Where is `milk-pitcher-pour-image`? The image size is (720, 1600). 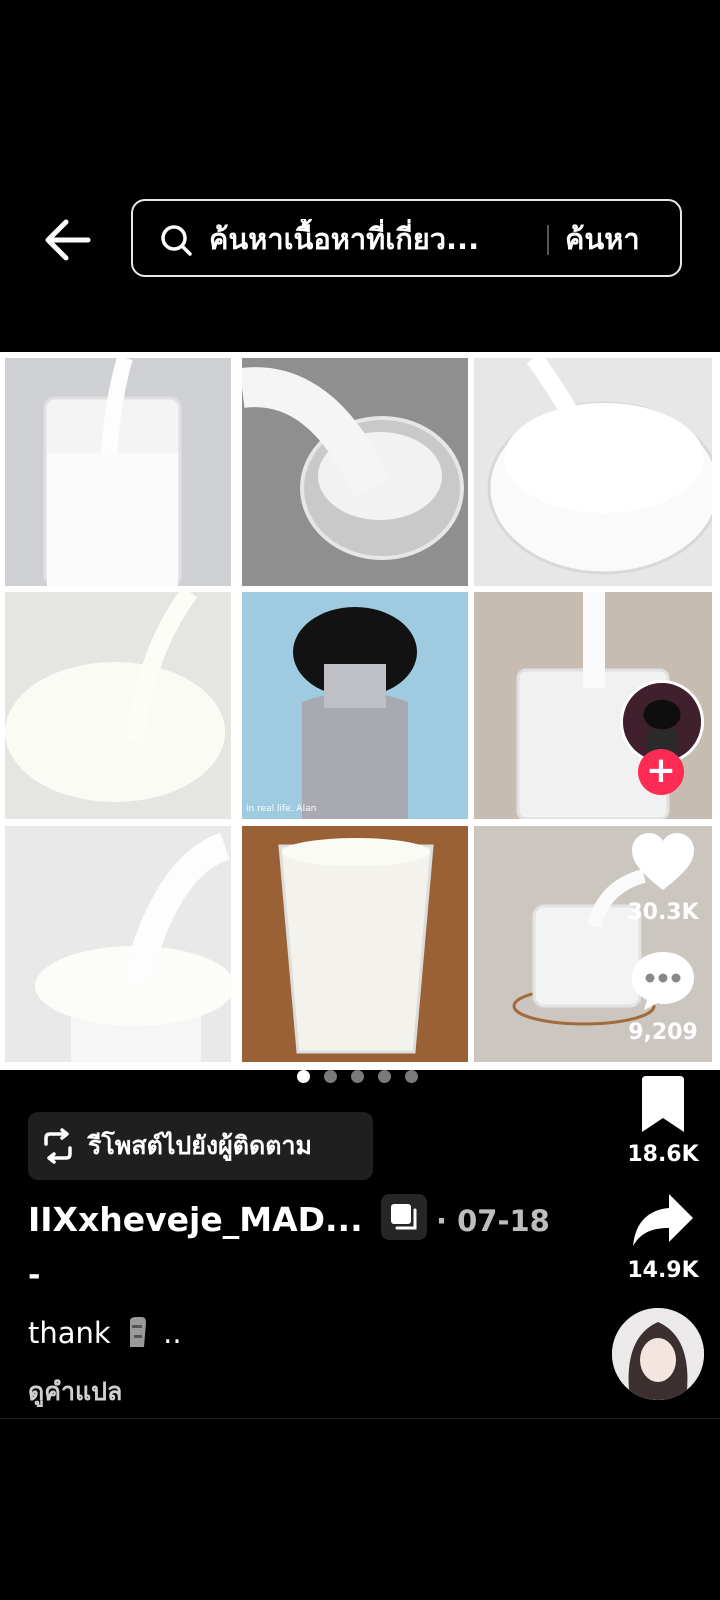
milk-pitcher-pour-image is located at coordinates (355, 472).